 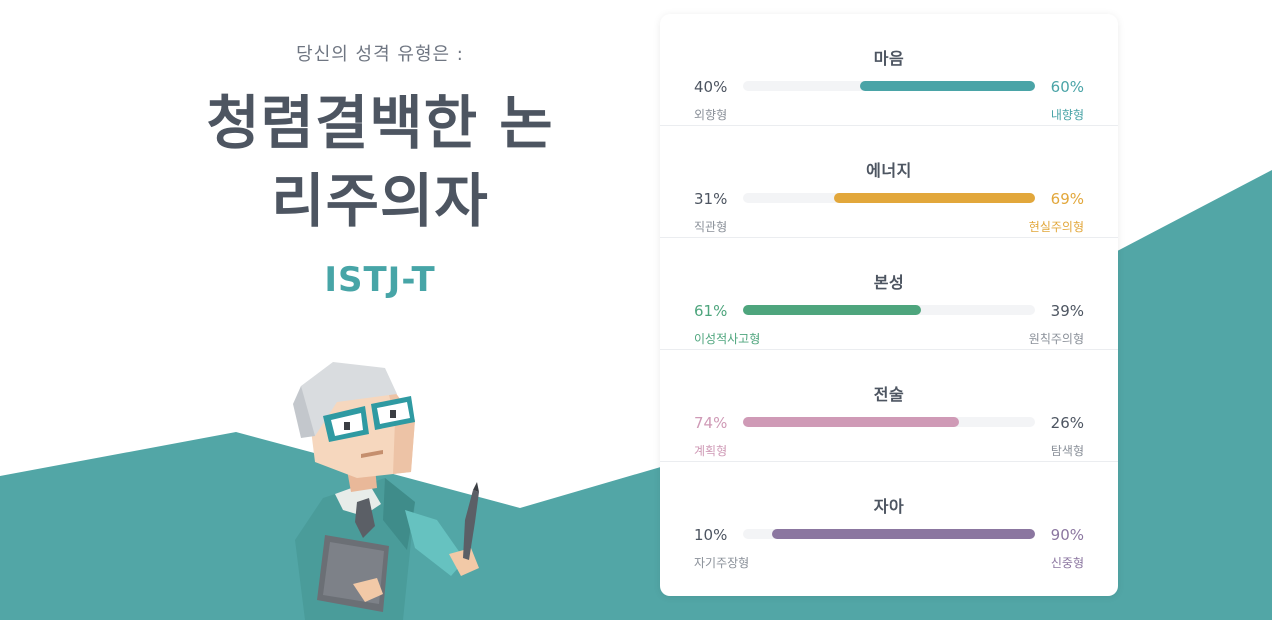 What do you see at coordinates (380, 162) in the screenshot?
I see `personality-title: 청렴결백한 논 리주의자` at bounding box center [380, 162].